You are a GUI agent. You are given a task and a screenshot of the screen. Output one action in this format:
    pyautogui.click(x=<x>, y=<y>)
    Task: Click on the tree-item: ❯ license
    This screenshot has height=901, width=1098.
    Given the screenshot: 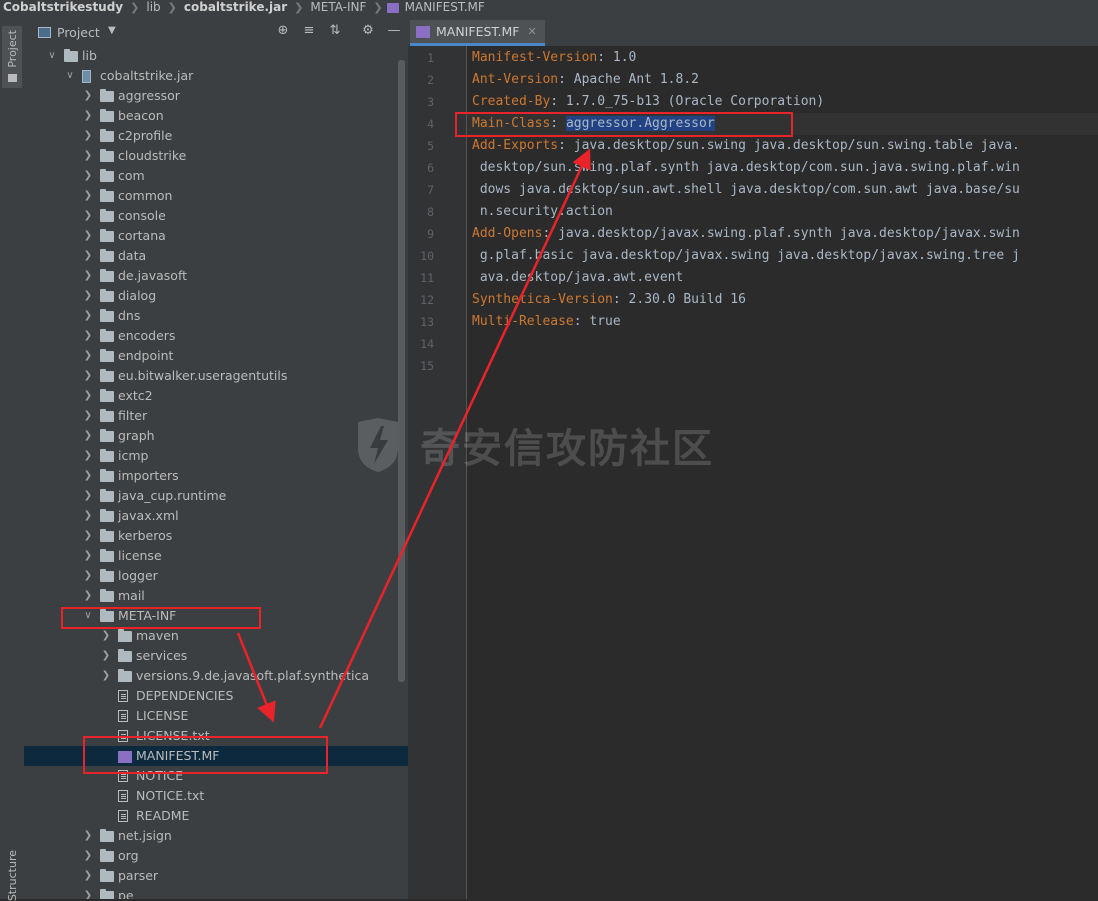 What is the action you would take?
    pyautogui.click(x=216, y=556)
    